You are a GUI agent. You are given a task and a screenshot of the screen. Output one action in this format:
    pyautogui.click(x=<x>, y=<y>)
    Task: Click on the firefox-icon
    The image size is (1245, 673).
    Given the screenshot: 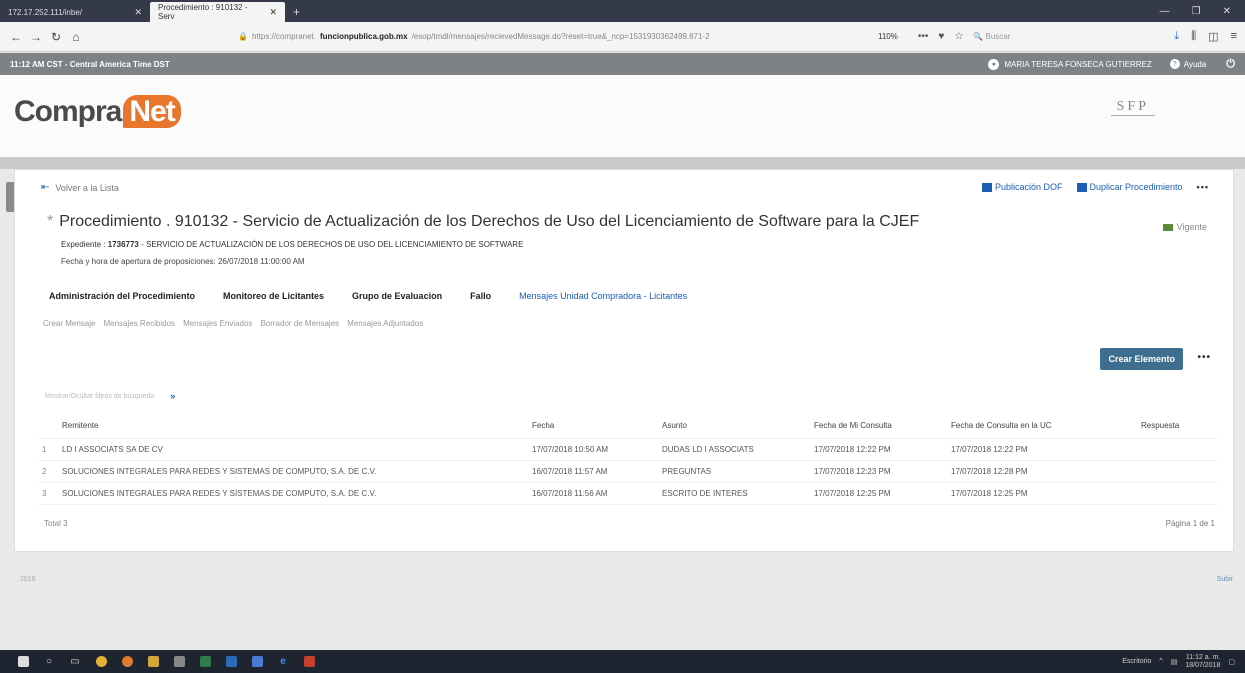 What is the action you would take?
    pyautogui.click(x=127, y=662)
    